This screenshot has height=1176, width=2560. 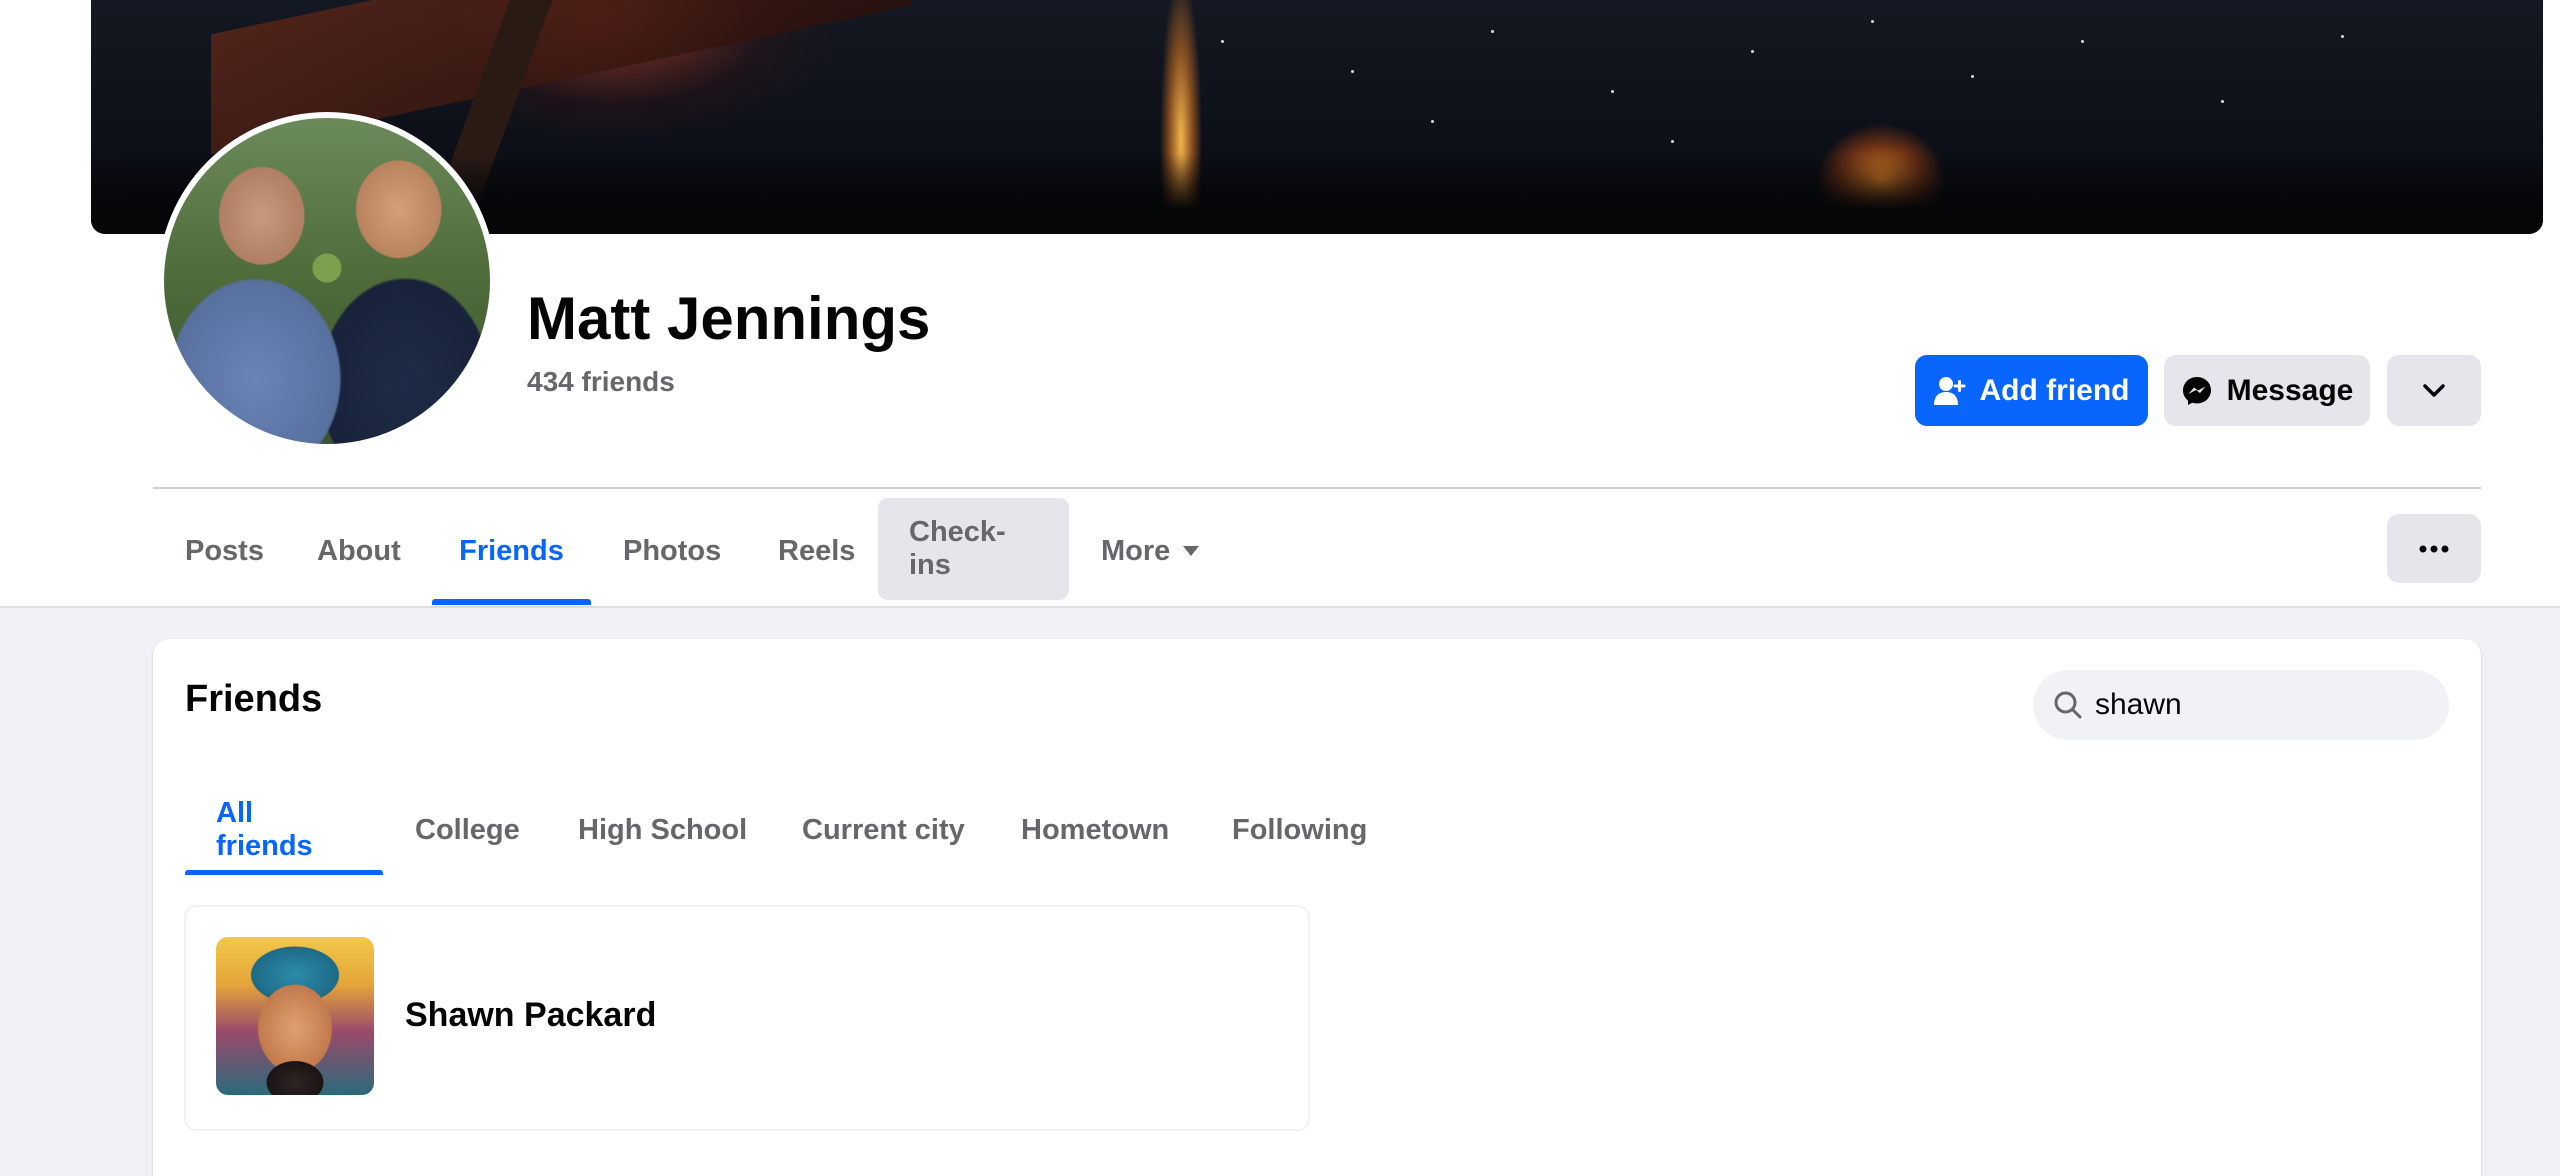 I want to click on tab-following: Following, so click(x=1299, y=830).